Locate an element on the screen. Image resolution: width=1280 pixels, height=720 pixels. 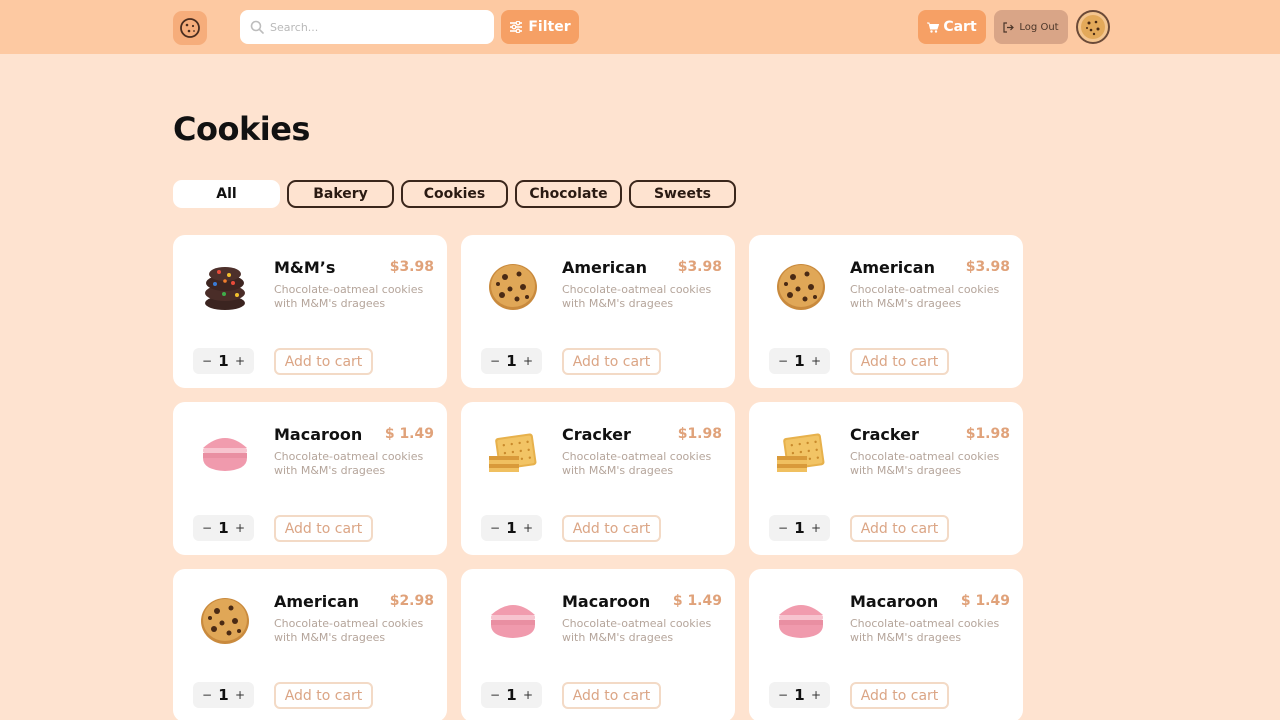
logout-icon is located at coordinates (1009, 27).